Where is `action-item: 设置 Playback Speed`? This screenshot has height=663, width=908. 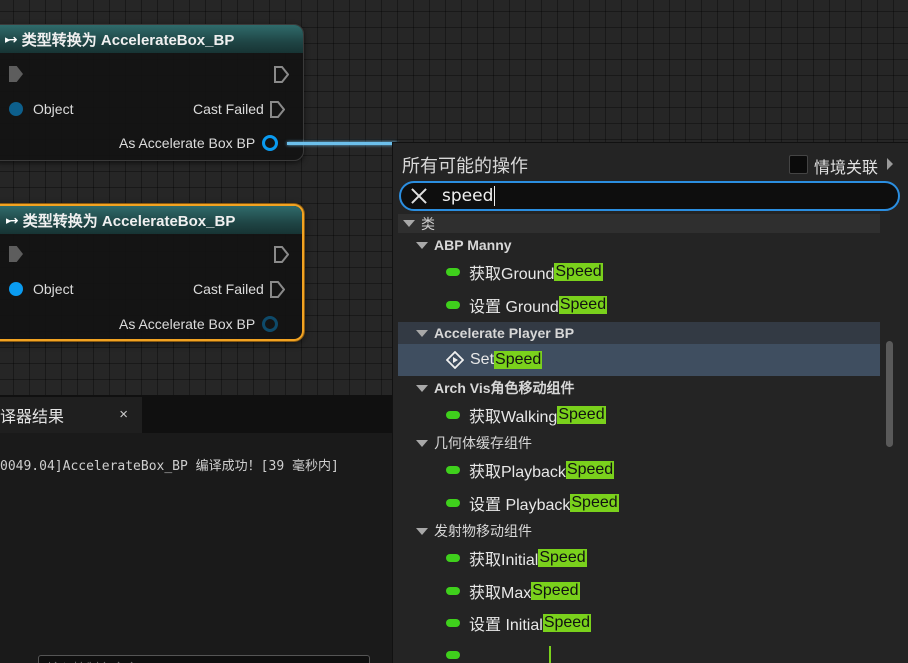
action-item: 设置 Playback Speed is located at coordinates (639, 503).